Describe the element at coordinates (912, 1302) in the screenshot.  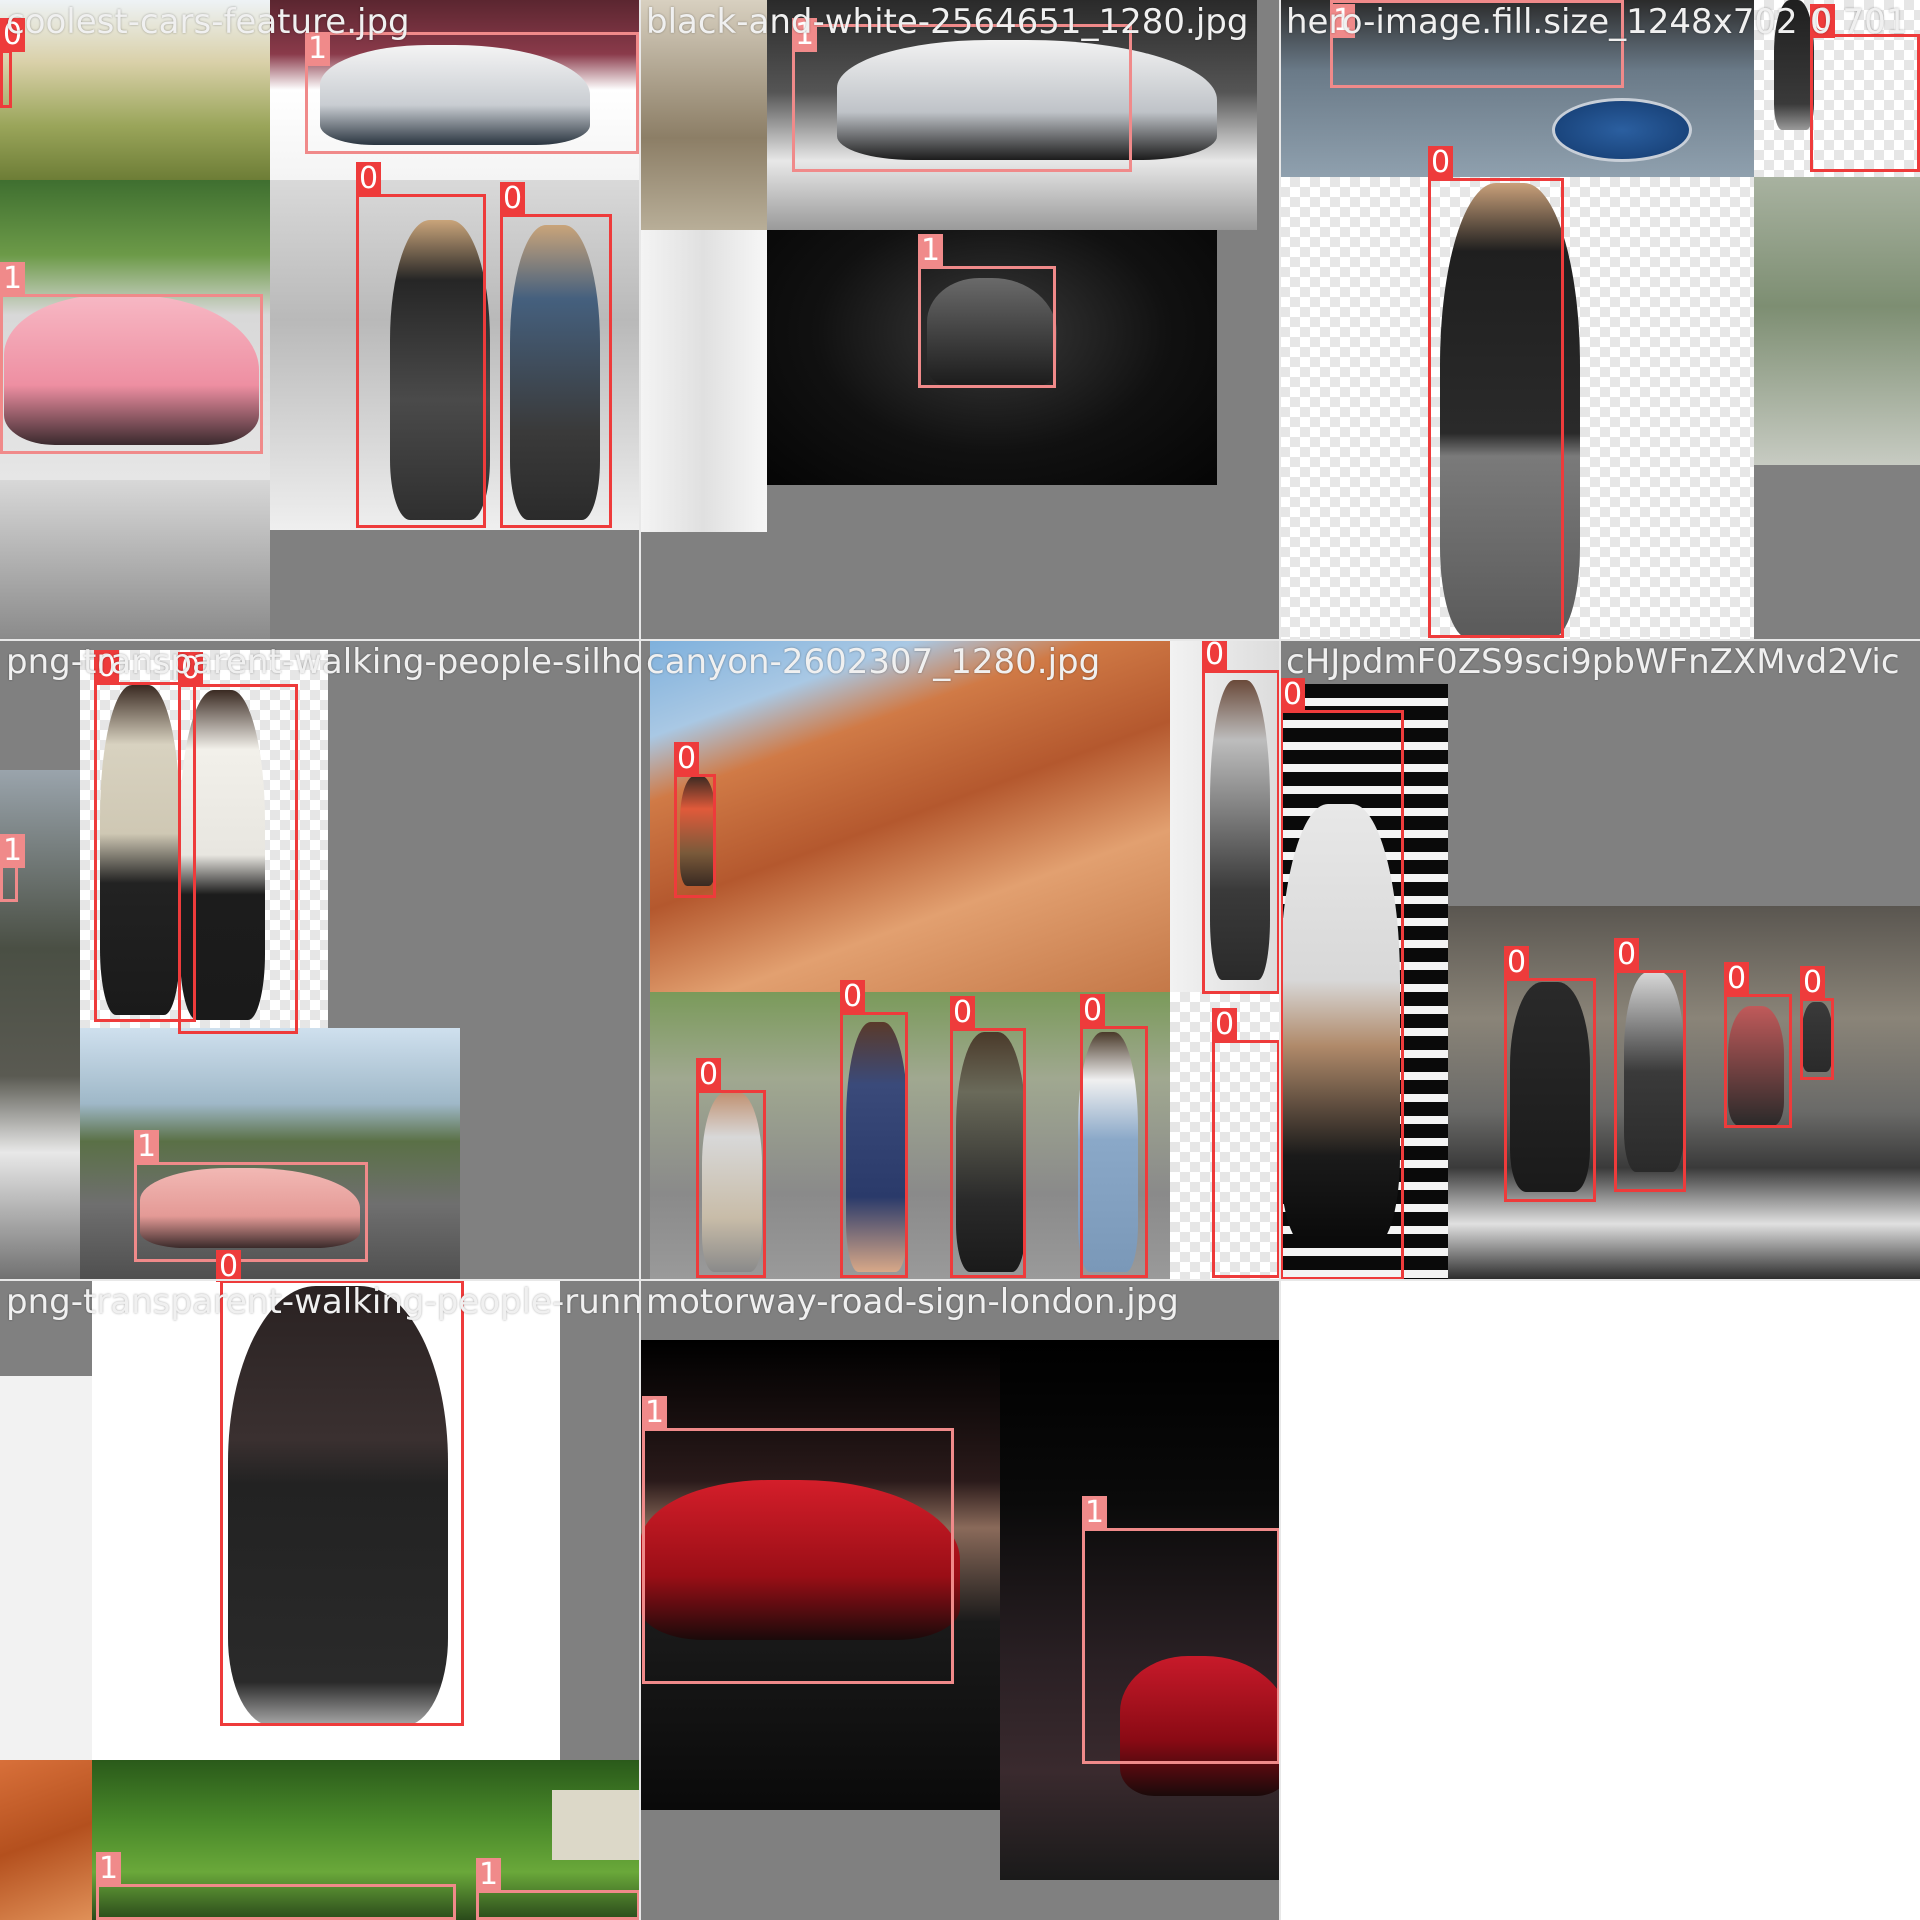
I see `tile-filename: motorway-road-sign-london.jpg` at that location.